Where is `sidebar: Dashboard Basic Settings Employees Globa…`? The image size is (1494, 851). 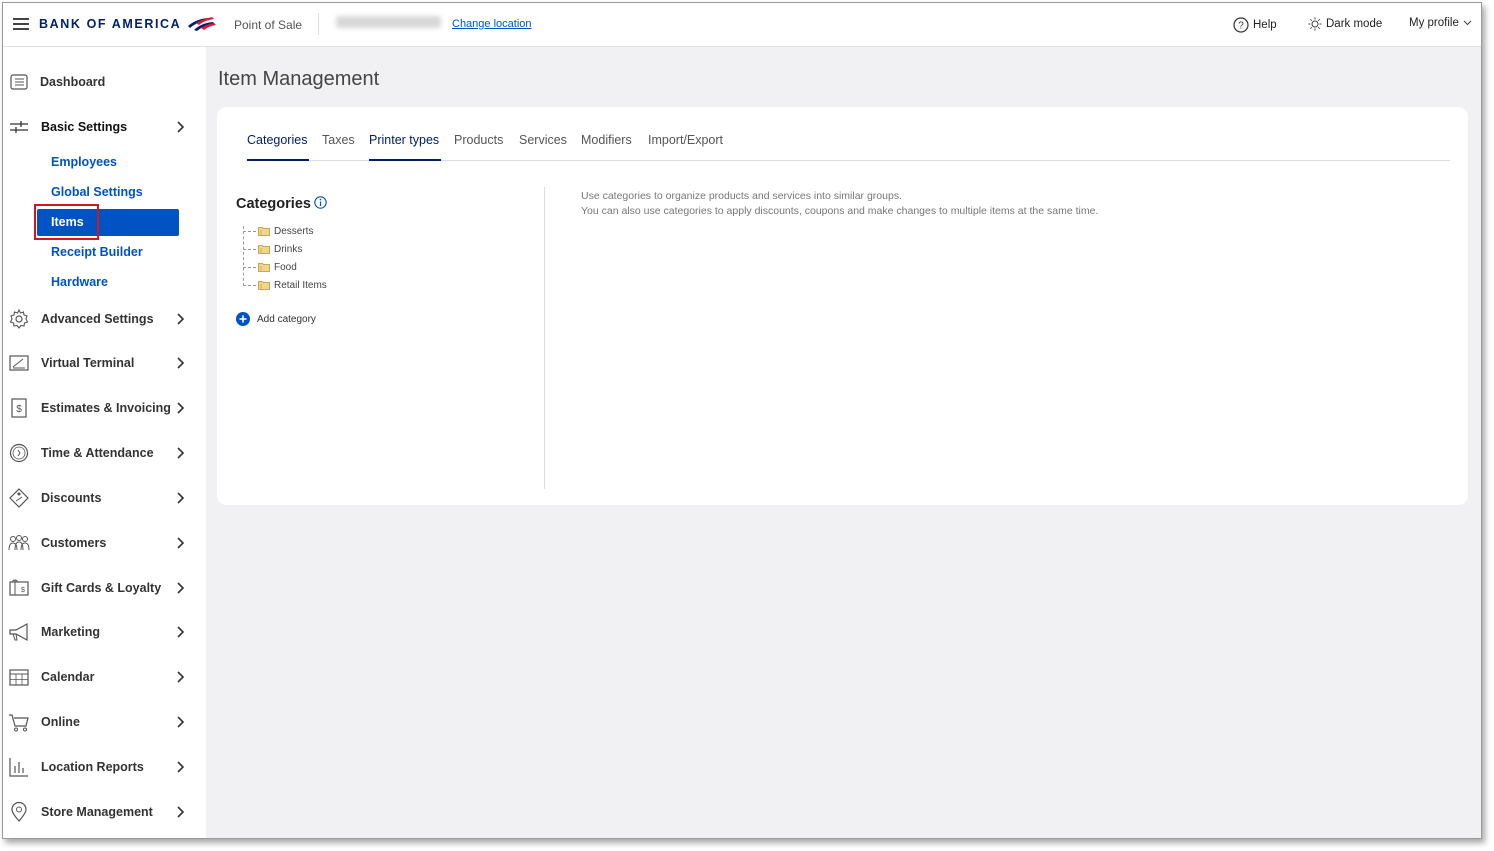 sidebar: Dashboard Basic Settings Employees Globa… is located at coordinates (104, 442).